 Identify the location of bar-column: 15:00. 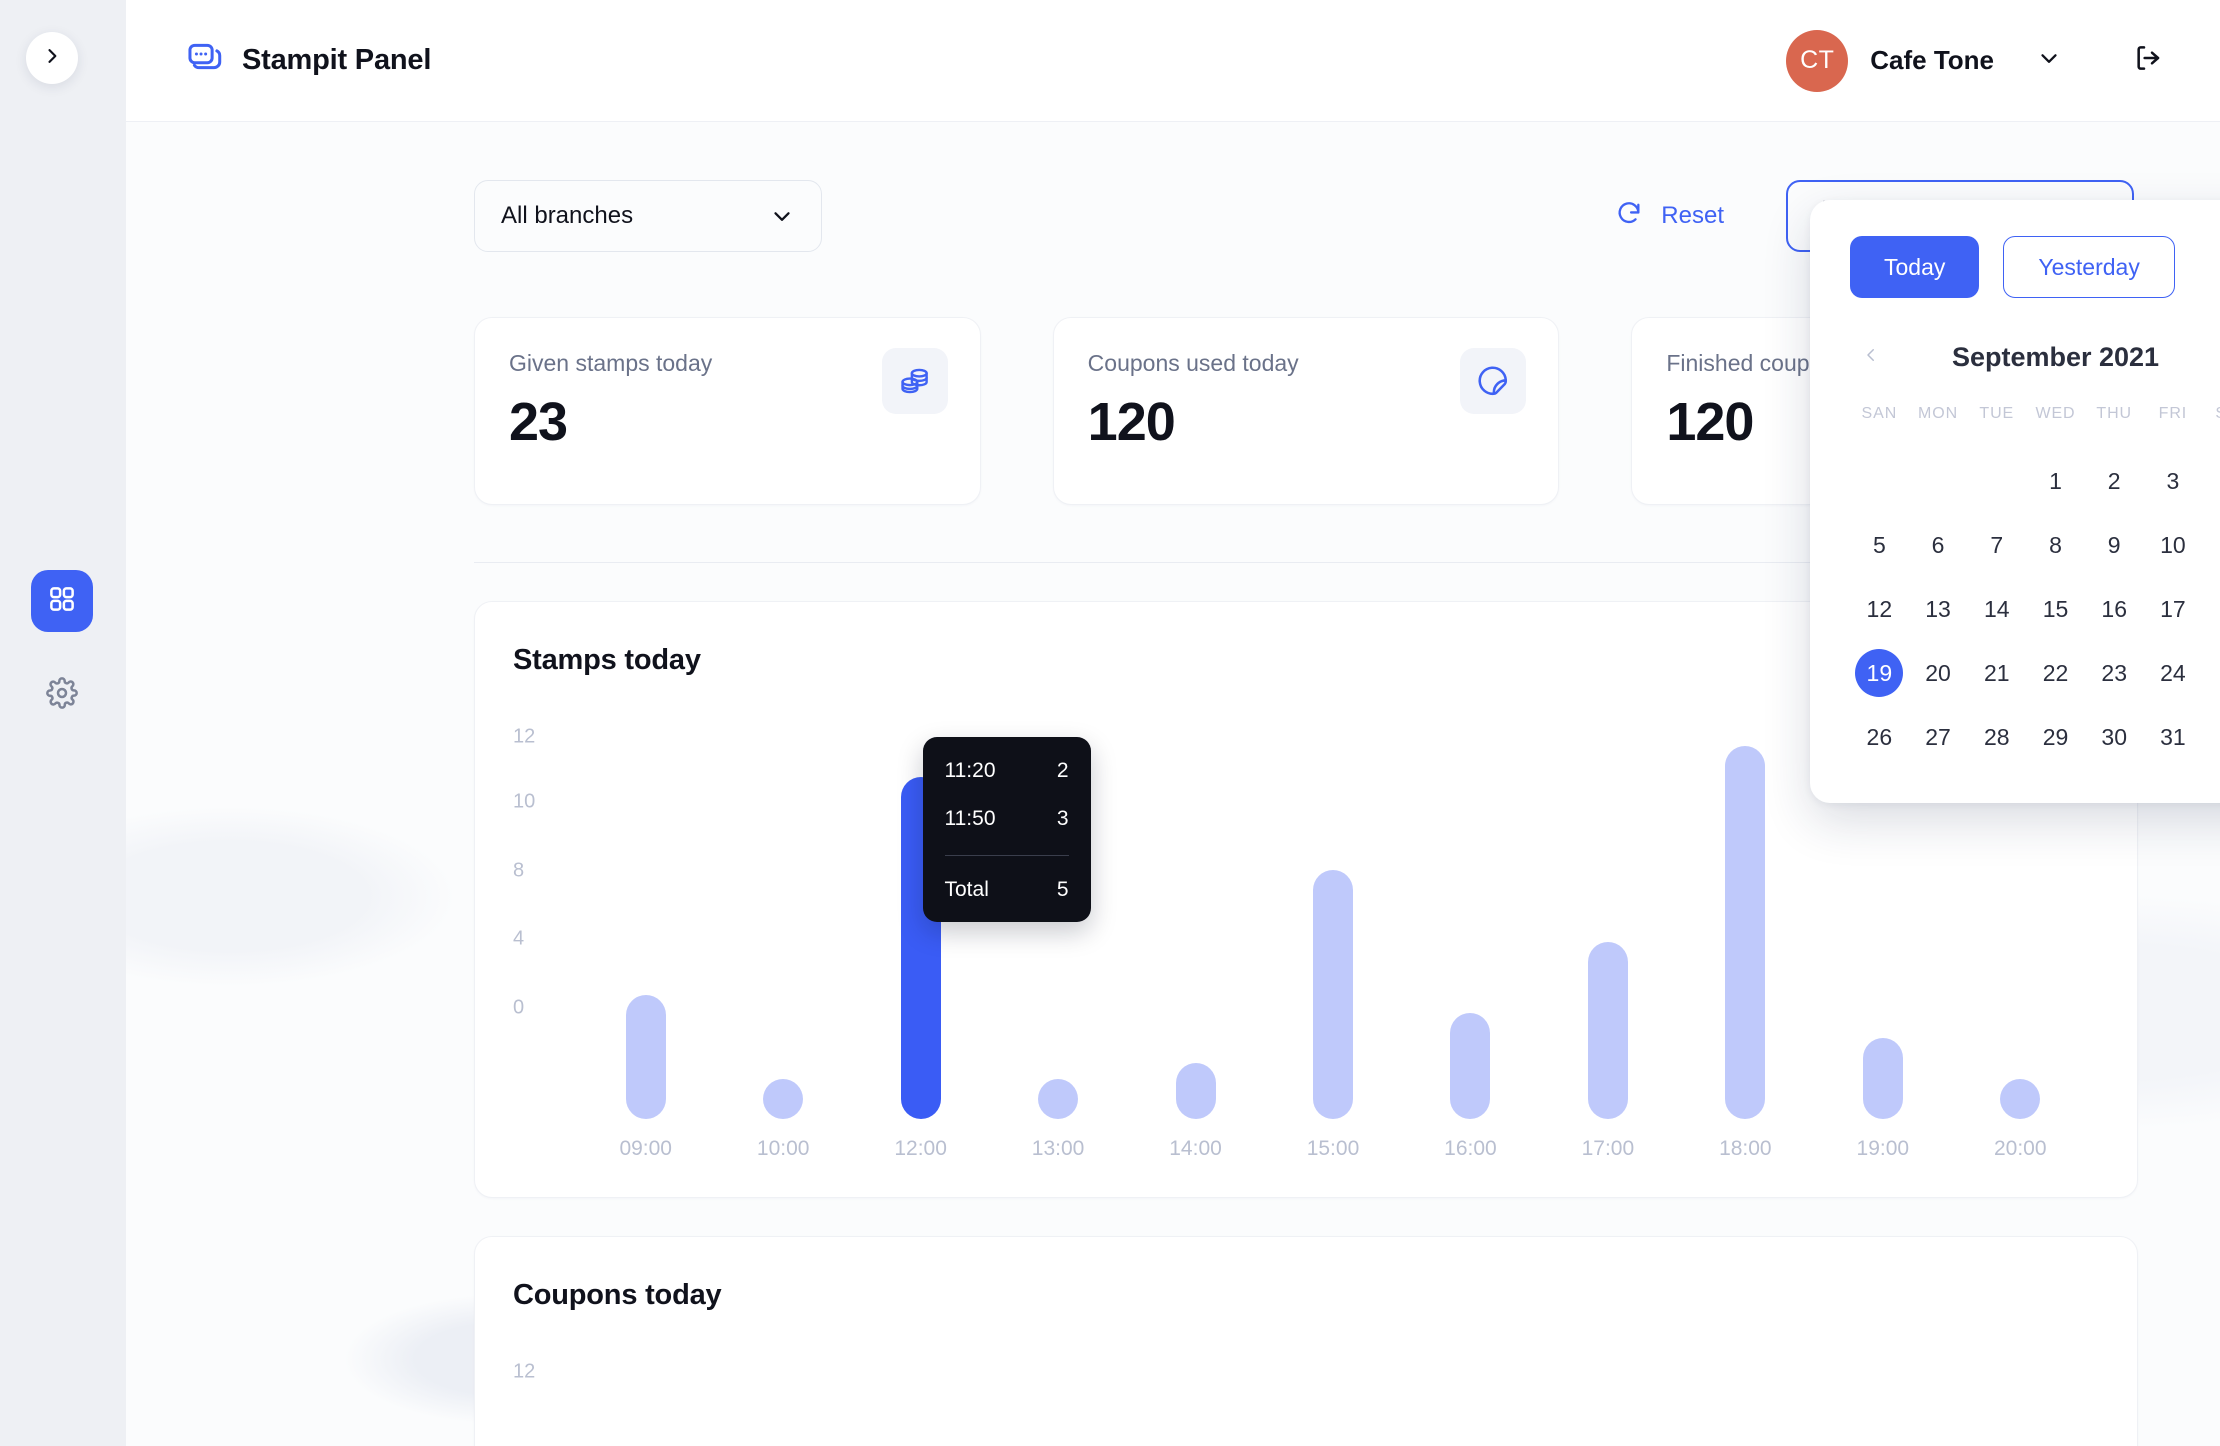
(1332, 939).